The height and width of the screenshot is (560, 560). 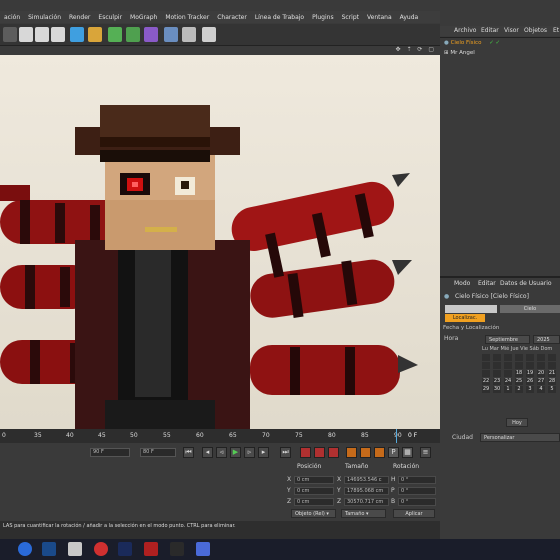 I want to click on next-frame-button: ▹, so click(x=249, y=452).